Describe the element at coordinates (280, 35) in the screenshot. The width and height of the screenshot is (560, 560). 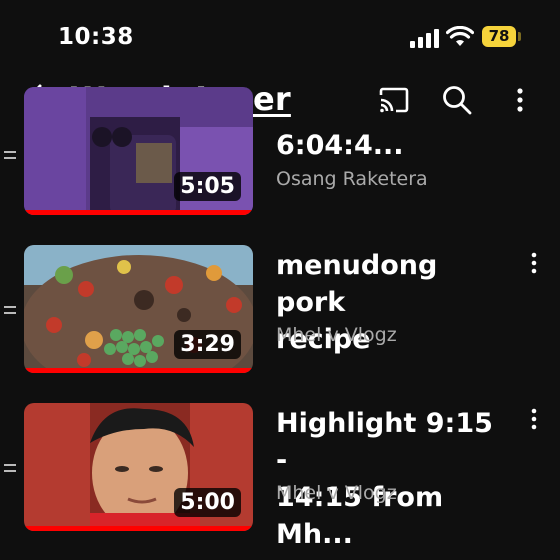
I see `status-bar: 10:38 78` at that location.